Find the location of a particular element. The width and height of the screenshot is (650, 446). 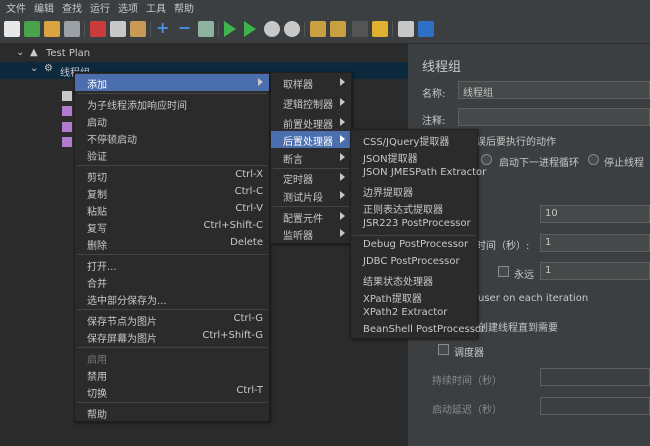

post-item-json-extractor: JSON提取器 is located at coordinates (414, 156).